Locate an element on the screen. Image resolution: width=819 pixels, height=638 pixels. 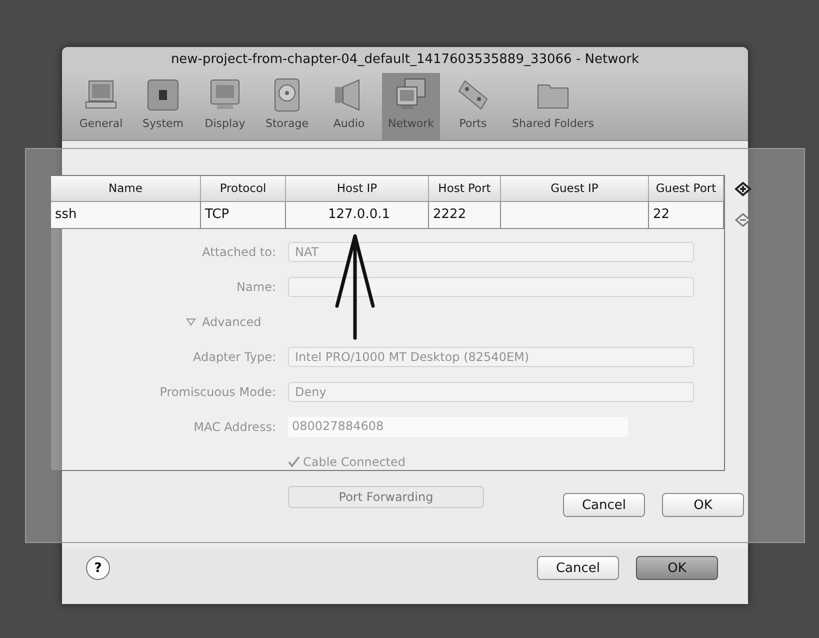
column-header: Guest IP is located at coordinates (575, 188).